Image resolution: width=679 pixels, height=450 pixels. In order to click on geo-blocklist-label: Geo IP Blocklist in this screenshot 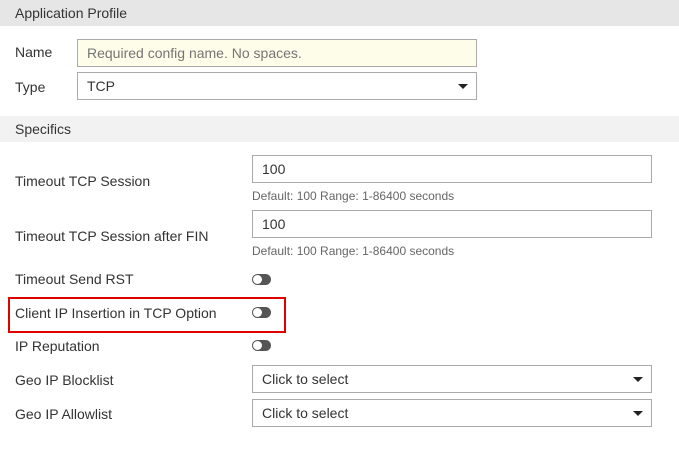, I will do `click(64, 380)`.